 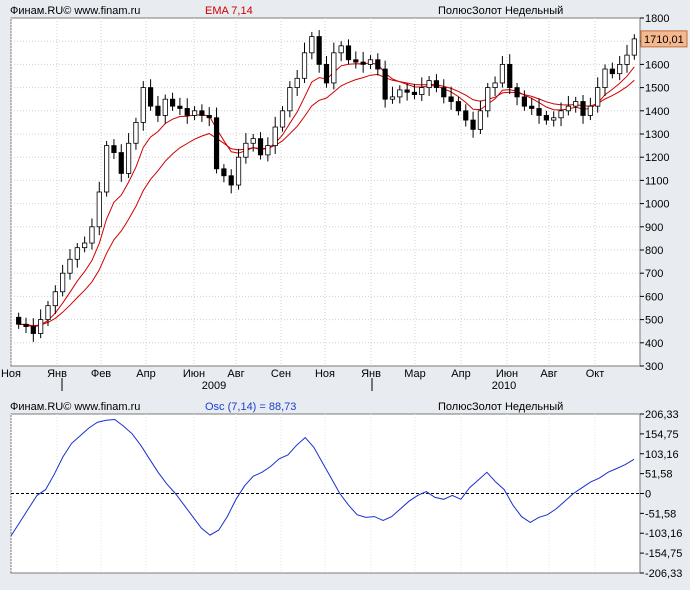 I want to click on main-y-tick-label: 1100, so click(x=657, y=181).